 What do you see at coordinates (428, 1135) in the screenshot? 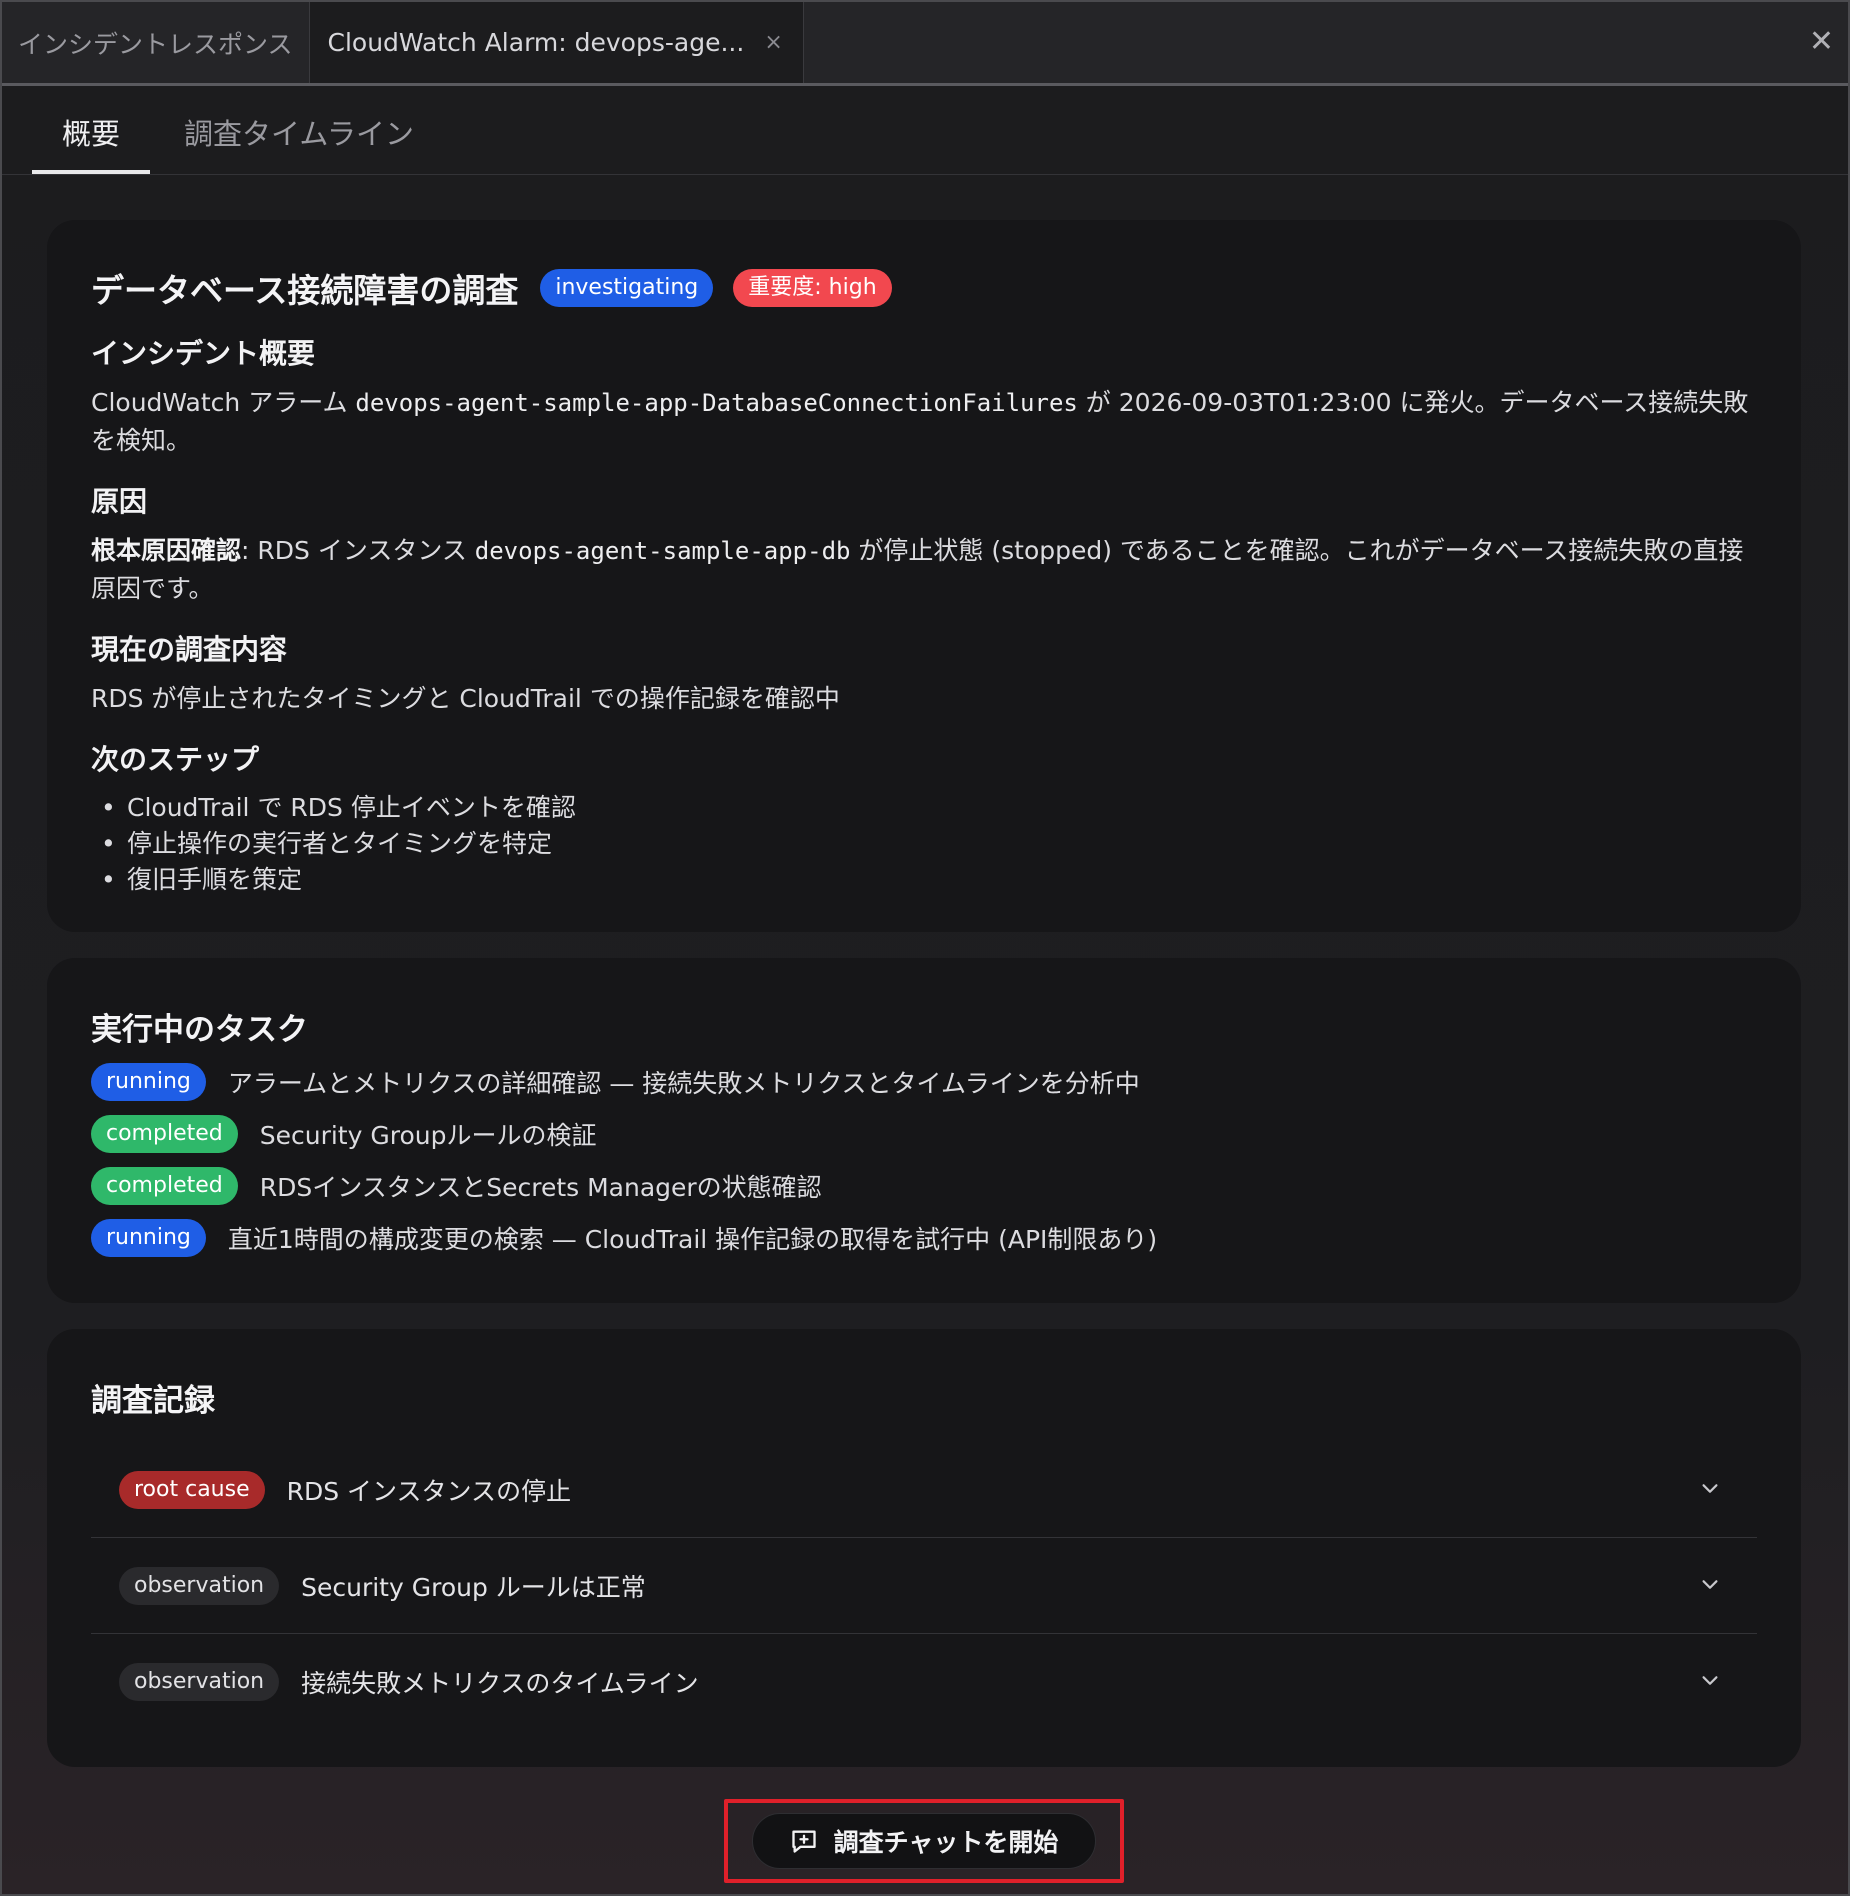
I see `task-text: Security Groupルールの検証` at bounding box center [428, 1135].